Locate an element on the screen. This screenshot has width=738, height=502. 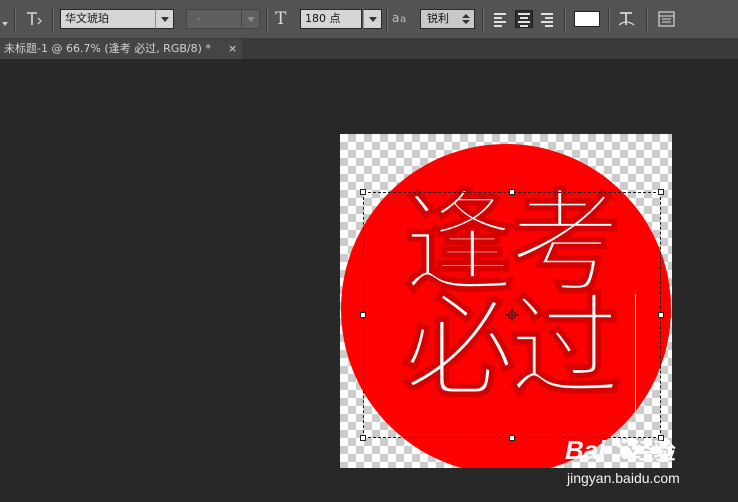
text-color-swatch is located at coordinates (587, 19).